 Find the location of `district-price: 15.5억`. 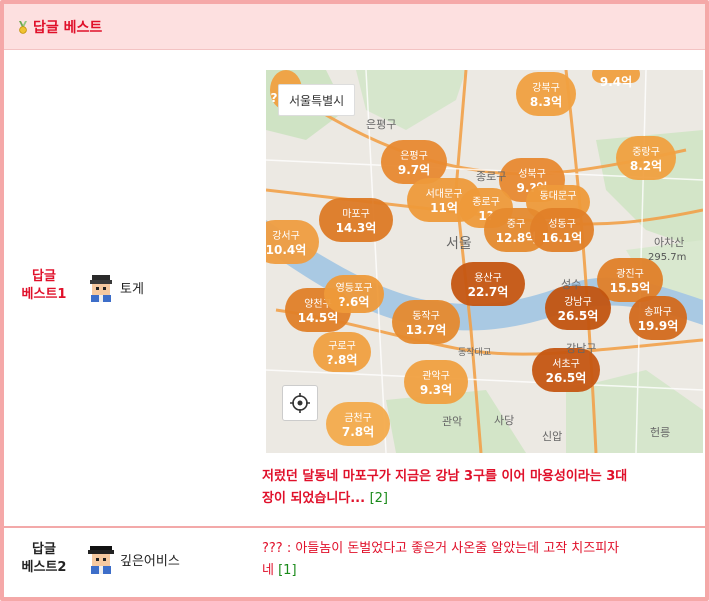

district-price: 15.5억 is located at coordinates (630, 288).